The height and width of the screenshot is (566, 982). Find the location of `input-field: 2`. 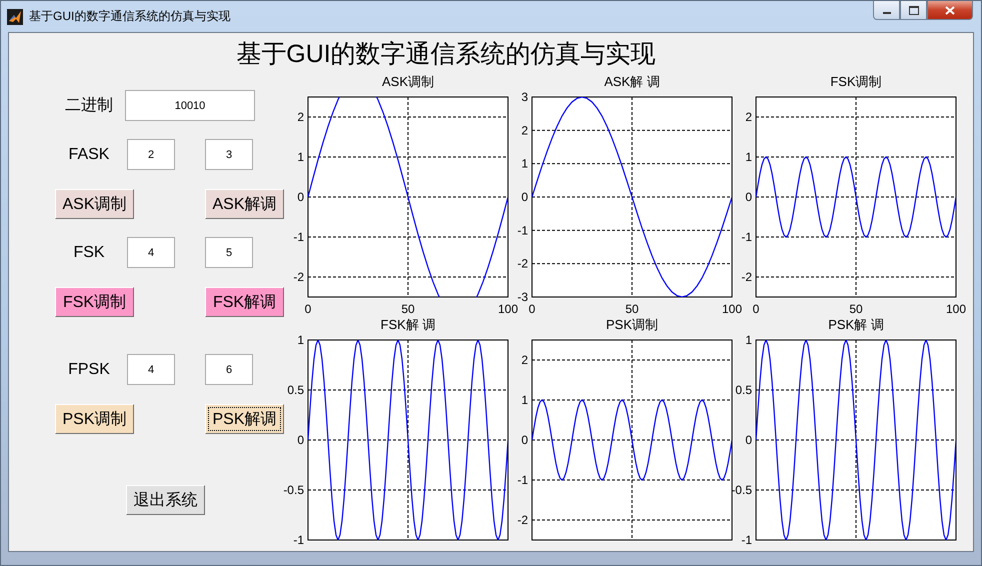

input-field: 2 is located at coordinates (151, 154).